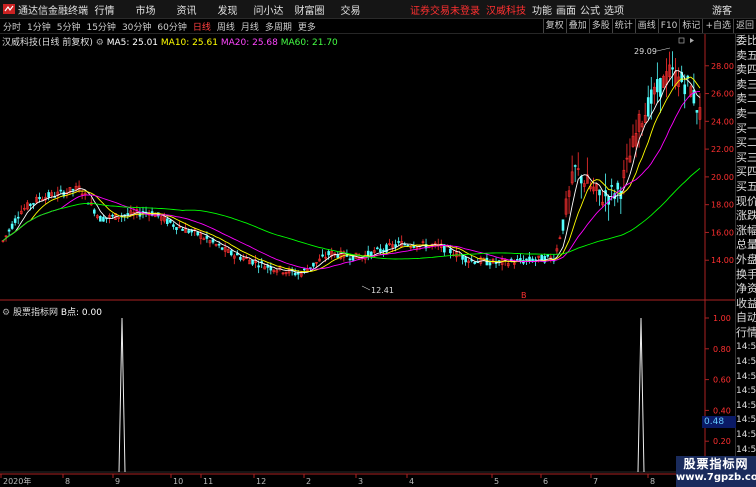 Image resolution: width=756 pixels, height=487 pixels. Describe the element at coordinates (136, 26) in the screenshot. I see `period-tab-30min: 30分钟` at that location.